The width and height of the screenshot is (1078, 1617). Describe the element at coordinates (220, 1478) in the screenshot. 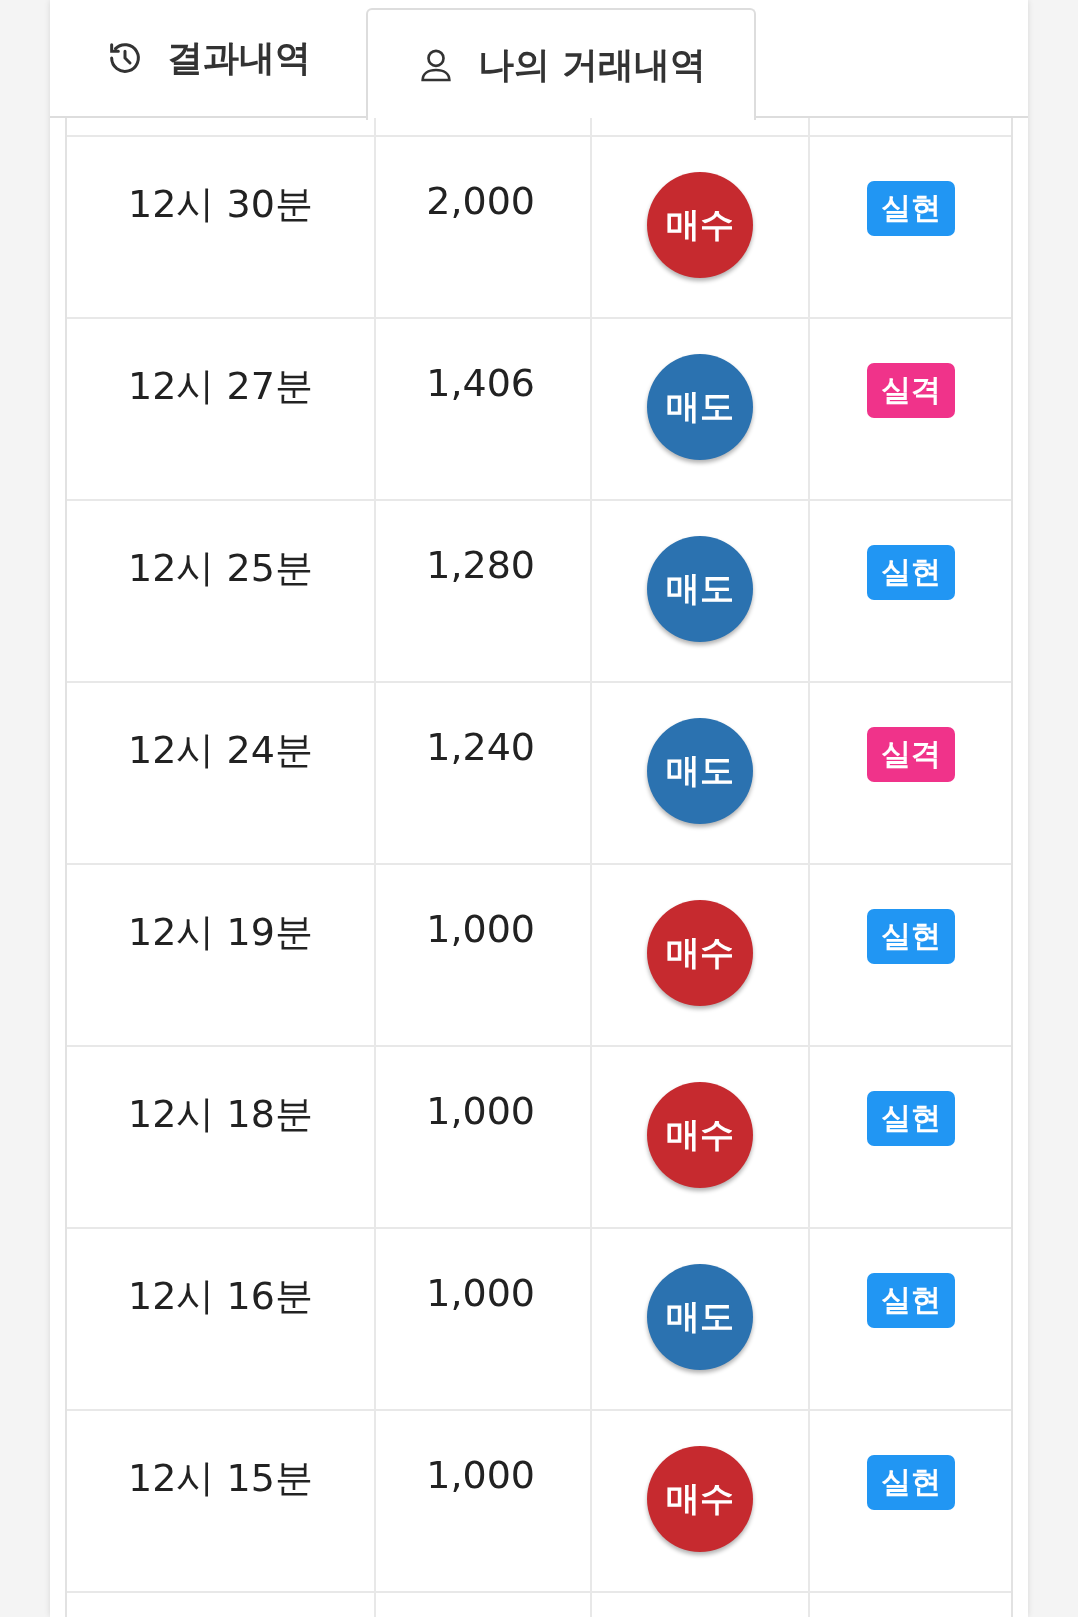

I see `time-text: 12시 15분` at that location.